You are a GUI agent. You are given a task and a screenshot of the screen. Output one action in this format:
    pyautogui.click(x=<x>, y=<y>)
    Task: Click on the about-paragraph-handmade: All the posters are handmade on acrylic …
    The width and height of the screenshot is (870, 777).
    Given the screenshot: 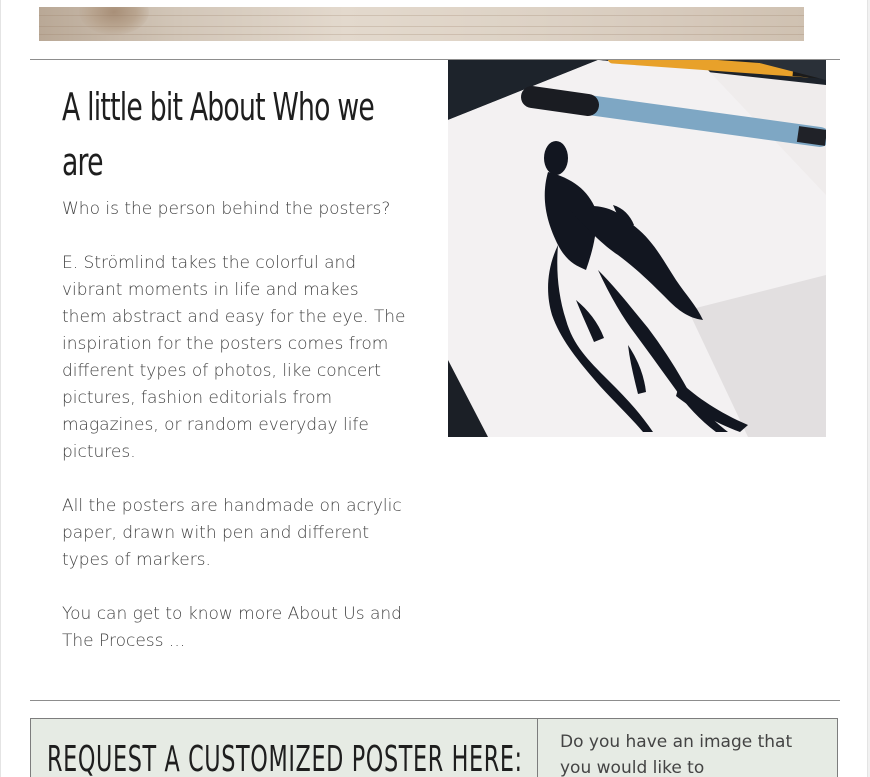 What is the action you would take?
    pyautogui.click(x=232, y=533)
    